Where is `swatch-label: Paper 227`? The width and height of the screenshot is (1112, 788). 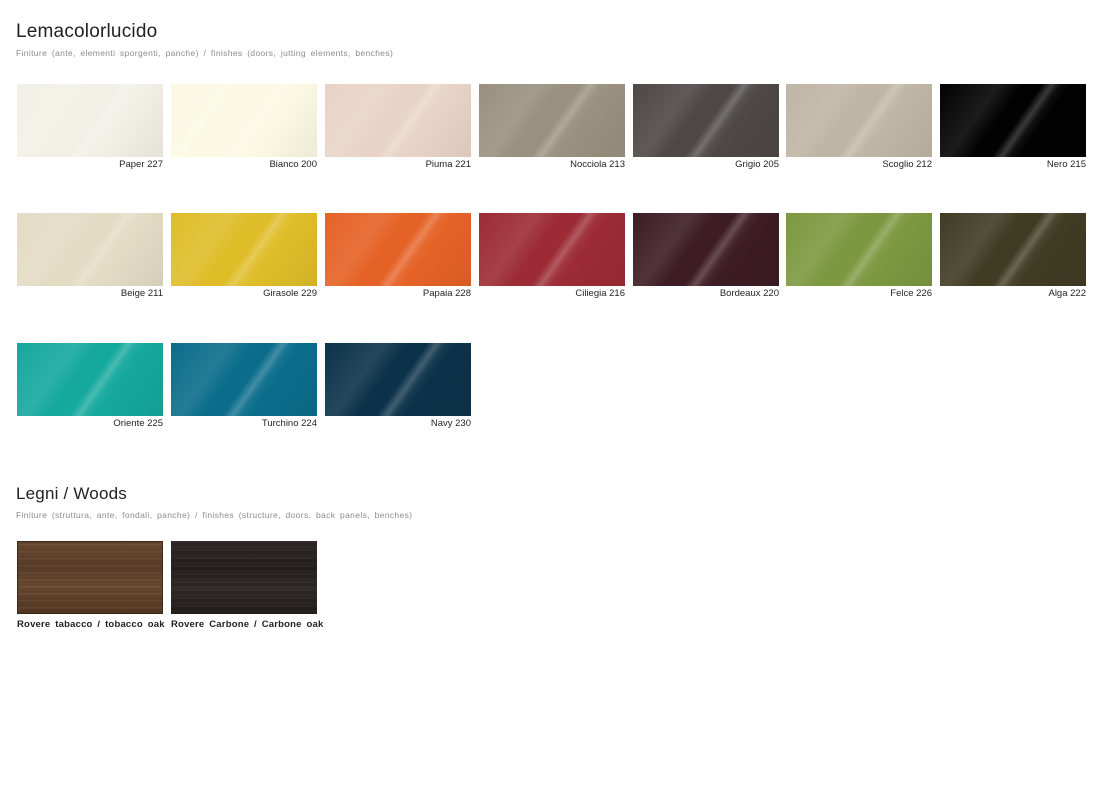 swatch-label: Paper 227 is located at coordinates (141, 164).